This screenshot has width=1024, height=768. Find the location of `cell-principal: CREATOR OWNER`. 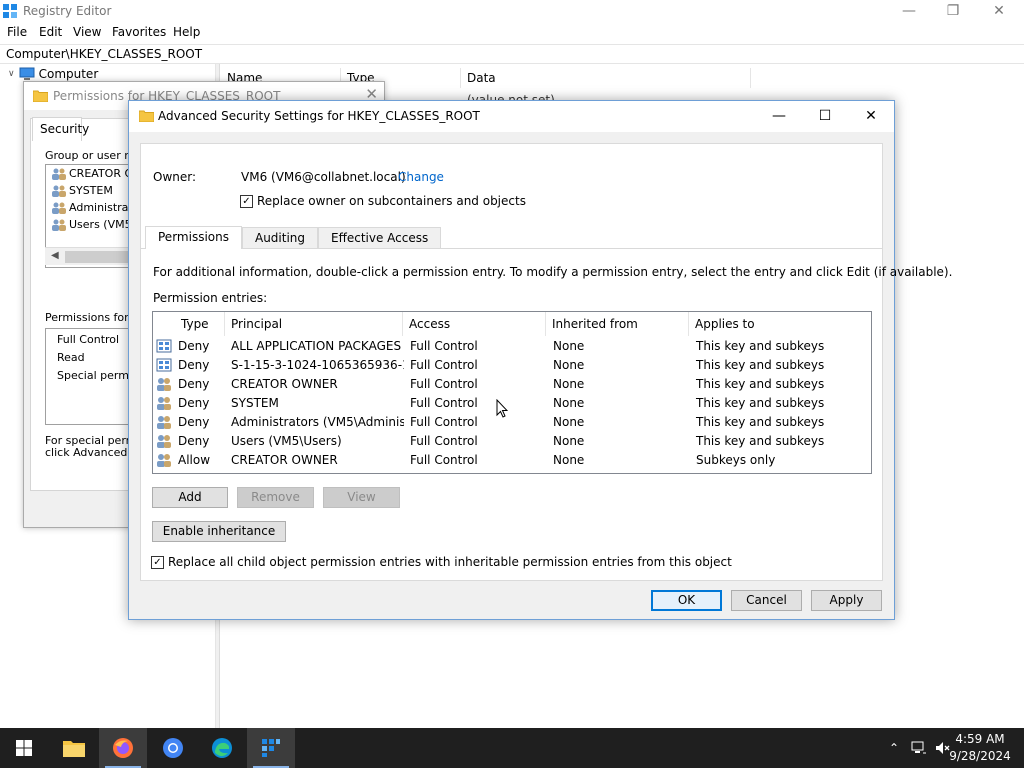

cell-principal: CREATOR OWNER is located at coordinates (284, 383).